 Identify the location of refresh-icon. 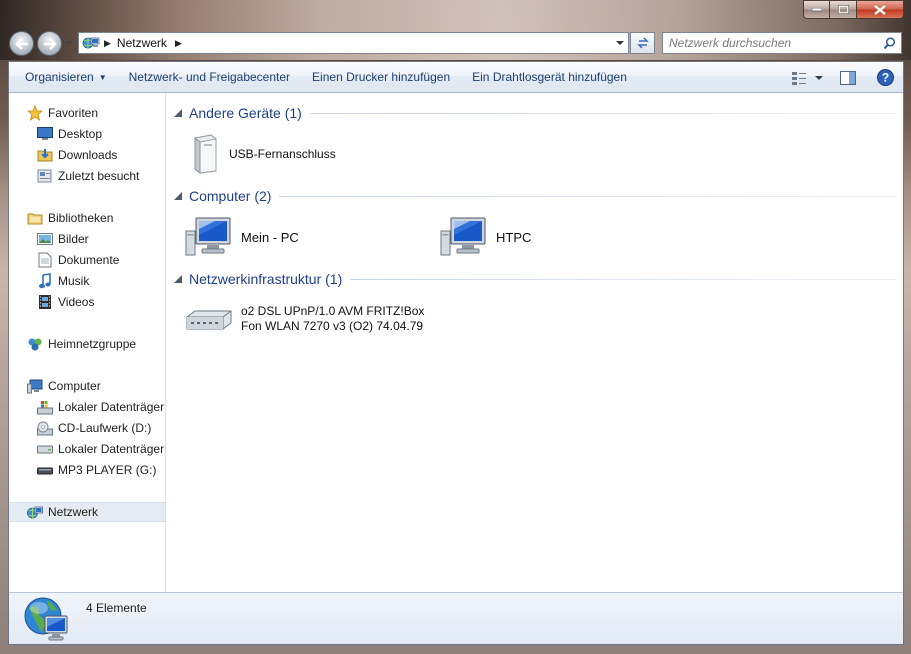
(642, 43).